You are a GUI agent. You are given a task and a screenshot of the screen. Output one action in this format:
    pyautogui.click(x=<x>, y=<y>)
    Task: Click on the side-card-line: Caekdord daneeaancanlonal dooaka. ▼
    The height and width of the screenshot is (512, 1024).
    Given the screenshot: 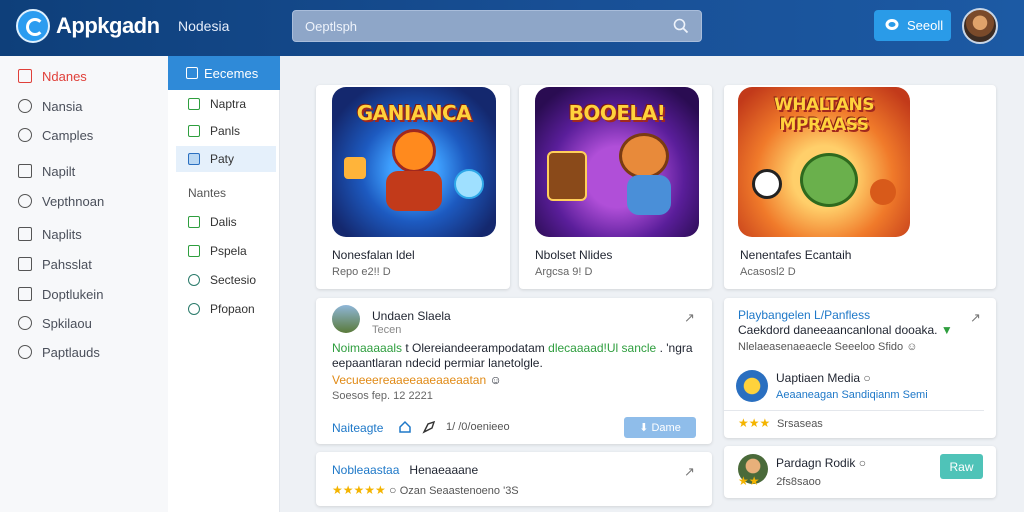 What is the action you would take?
    pyautogui.click(x=845, y=330)
    